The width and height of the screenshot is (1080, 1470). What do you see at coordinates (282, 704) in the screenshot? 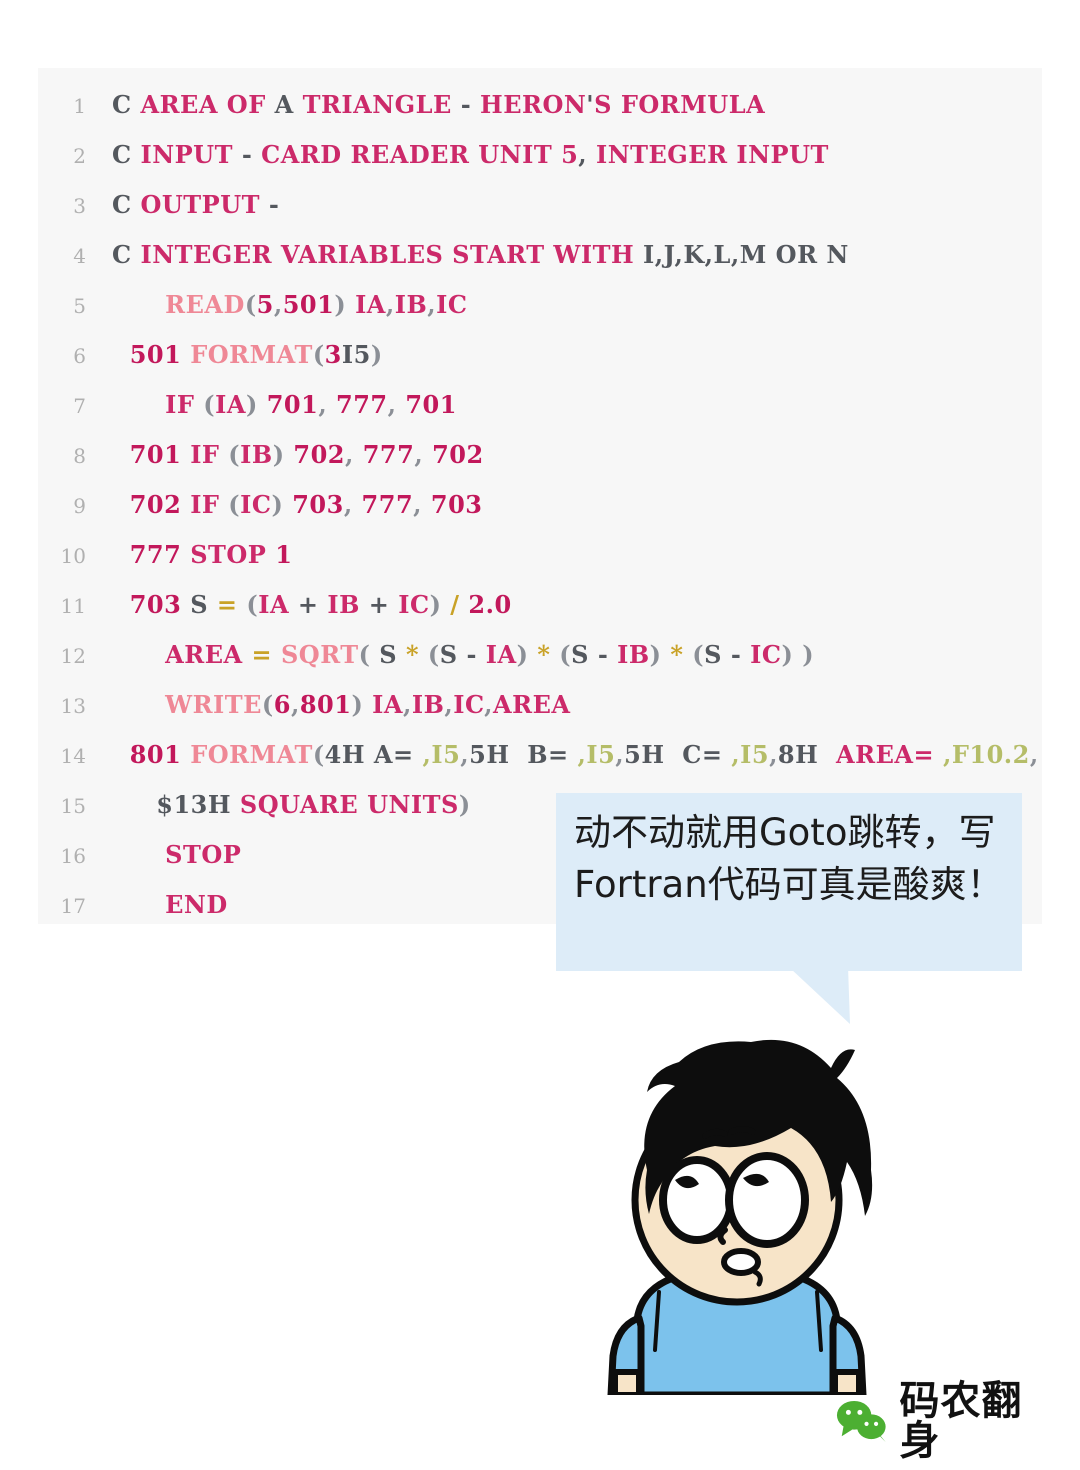
I see `code-token: 6` at bounding box center [282, 704].